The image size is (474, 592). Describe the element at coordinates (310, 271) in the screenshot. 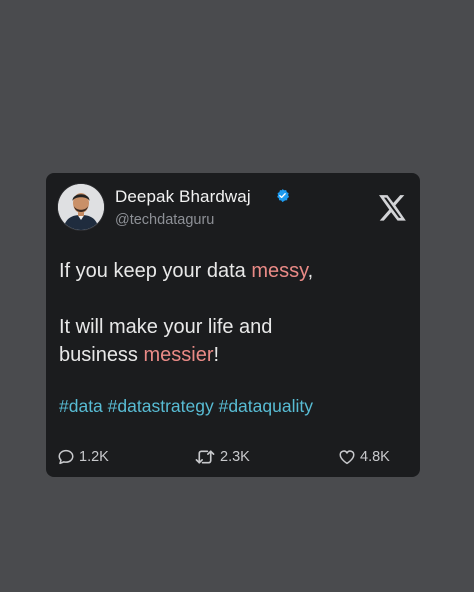

I see `tweet-text-part: ,` at that location.